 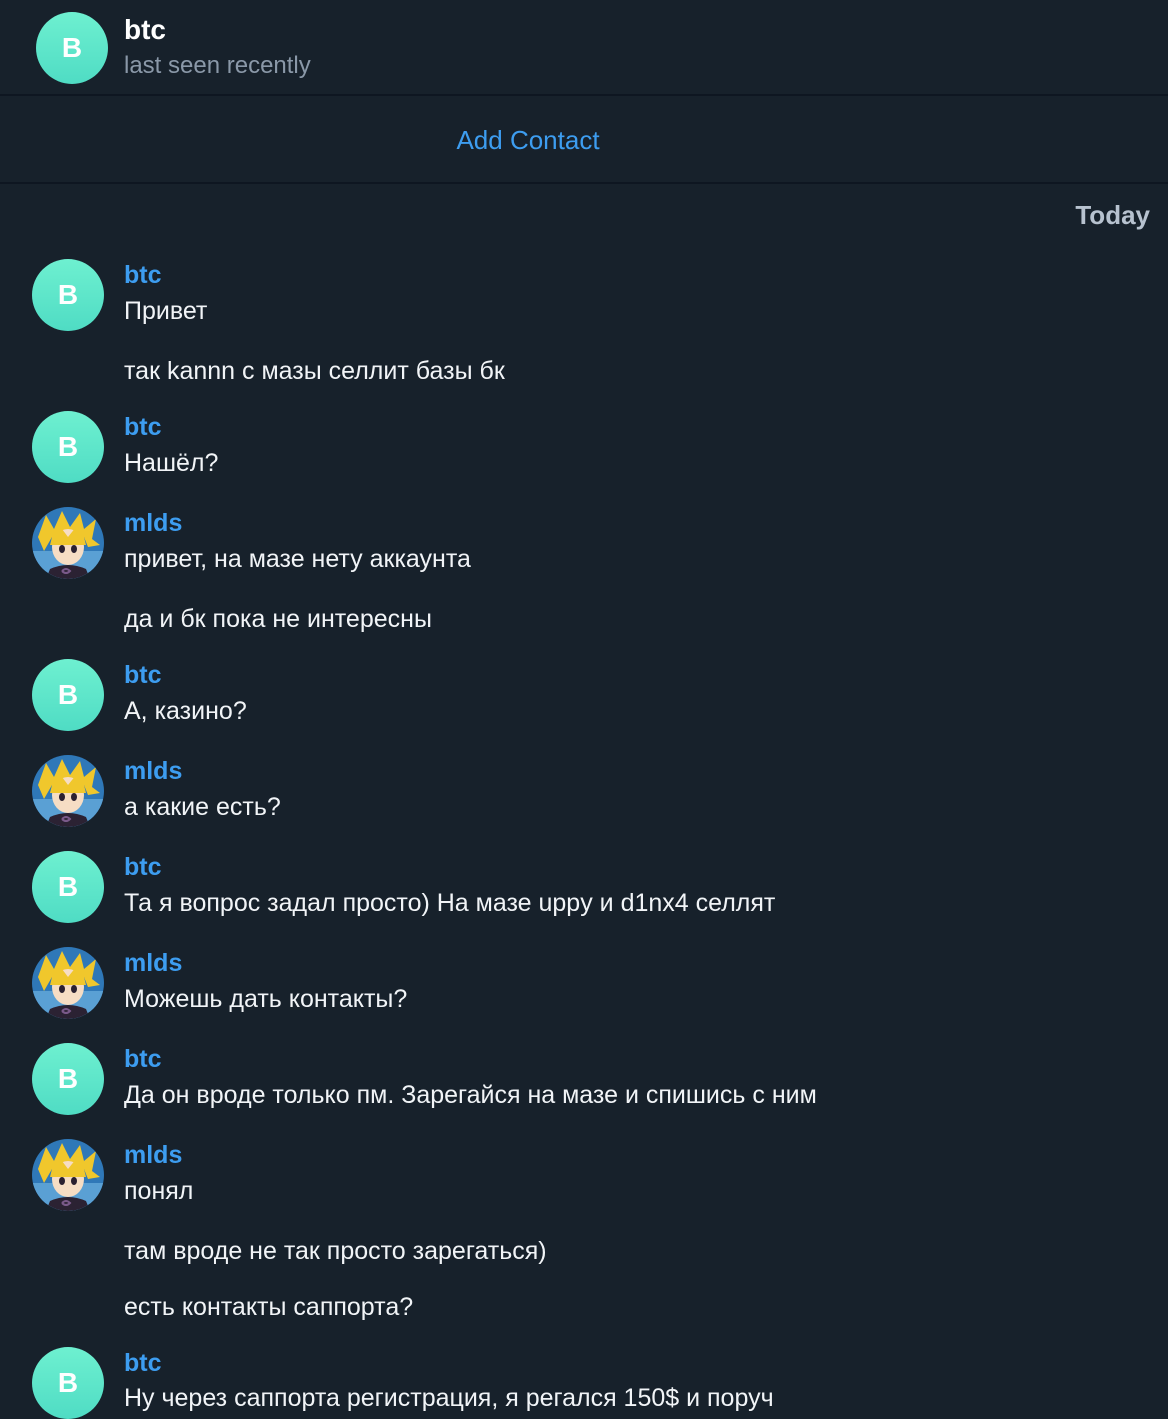 What do you see at coordinates (527, 140) in the screenshot?
I see `add-contact-button: Add Contact` at bounding box center [527, 140].